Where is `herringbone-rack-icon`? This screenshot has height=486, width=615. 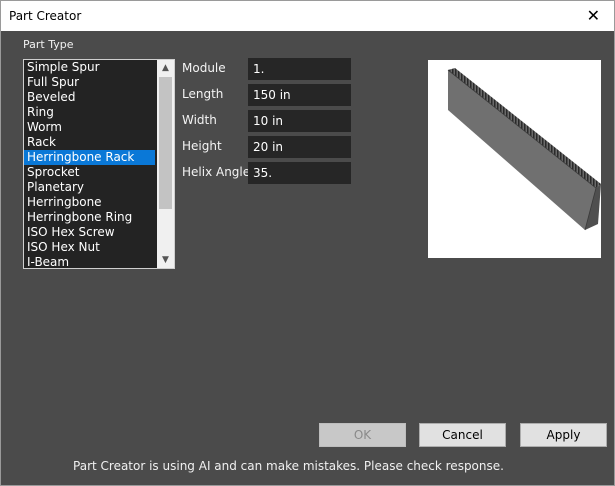 herringbone-rack-icon is located at coordinates (524, 149).